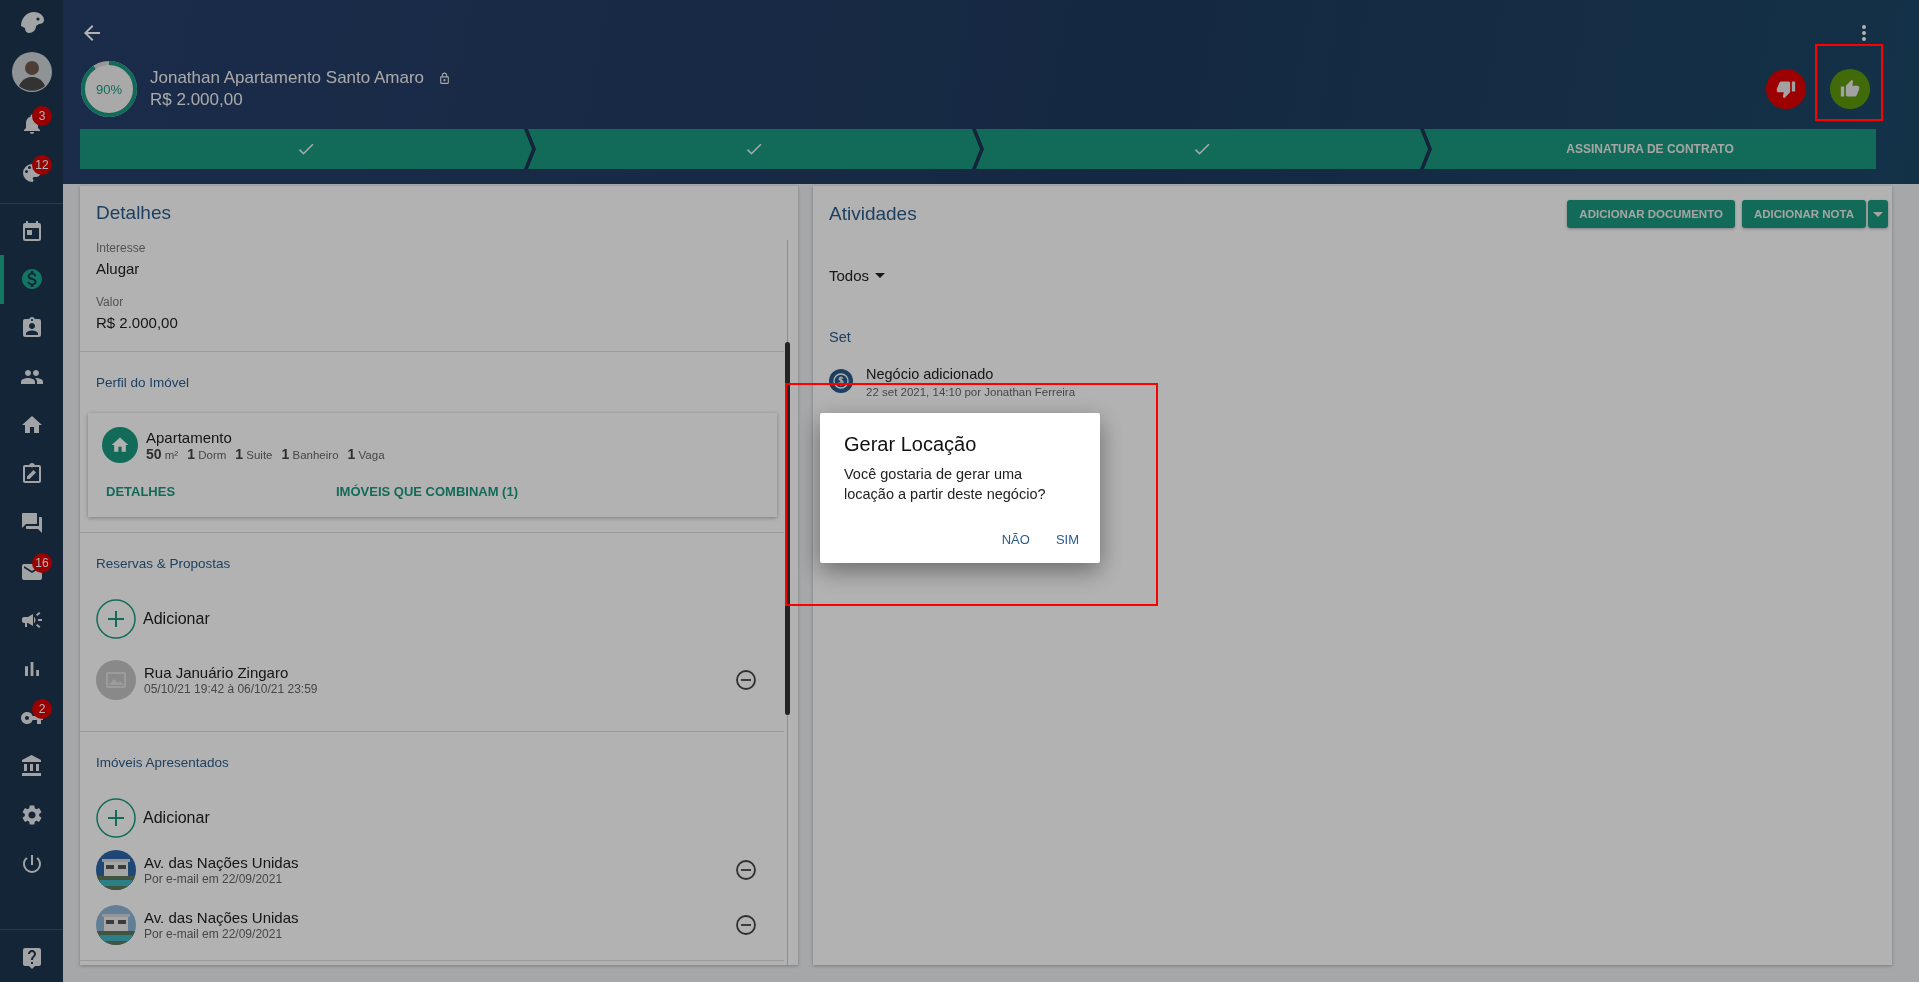 The height and width of the screenshot is (982, 1919). I want to click on panel-title: Atividades, so click(873, 214).